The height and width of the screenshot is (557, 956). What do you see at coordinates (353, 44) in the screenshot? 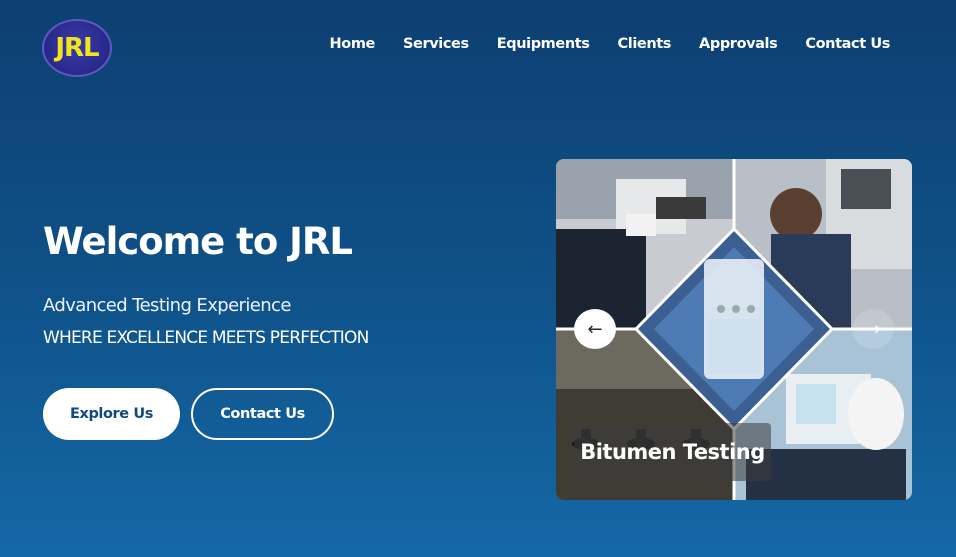
I see `nav-home: Home` at bounding box center [353, 44].